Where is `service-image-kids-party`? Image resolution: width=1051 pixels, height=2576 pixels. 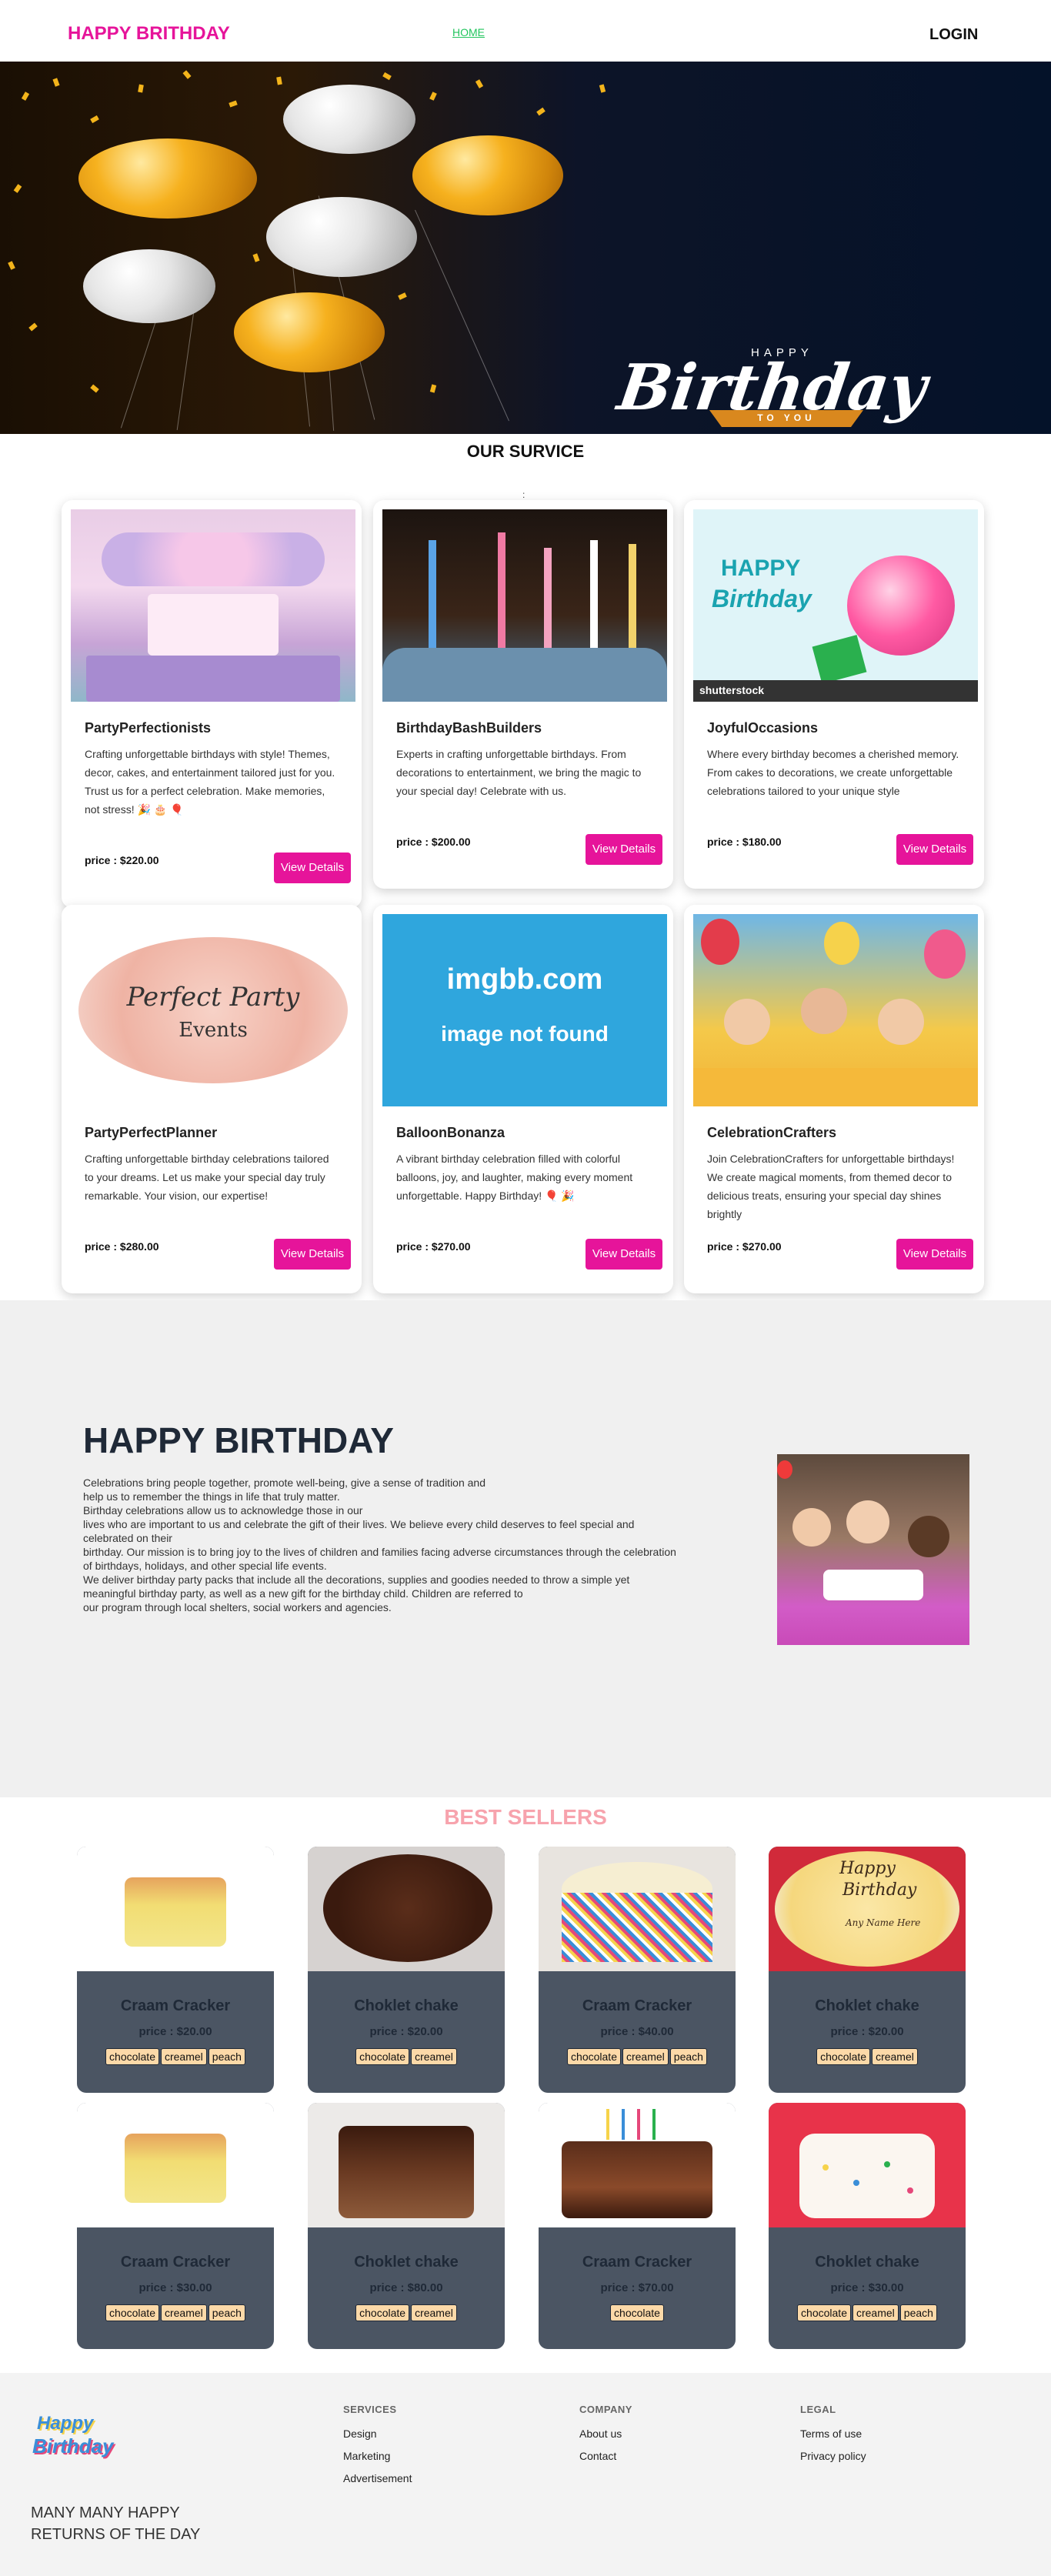 service-image-kids-party is located at coordinates (835, 1010).